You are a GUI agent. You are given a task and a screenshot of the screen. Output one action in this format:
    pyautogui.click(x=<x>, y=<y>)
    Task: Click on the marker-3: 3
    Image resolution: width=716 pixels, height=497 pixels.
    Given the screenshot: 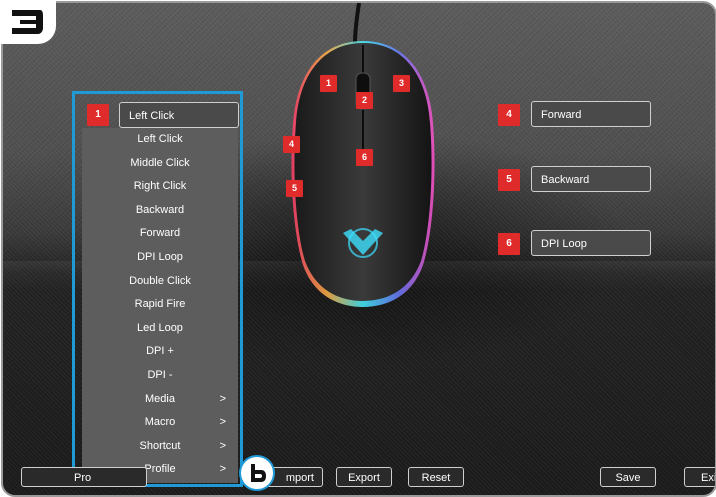 What is the action you would take?
    pyautogui.click(x=401, y=83)
    